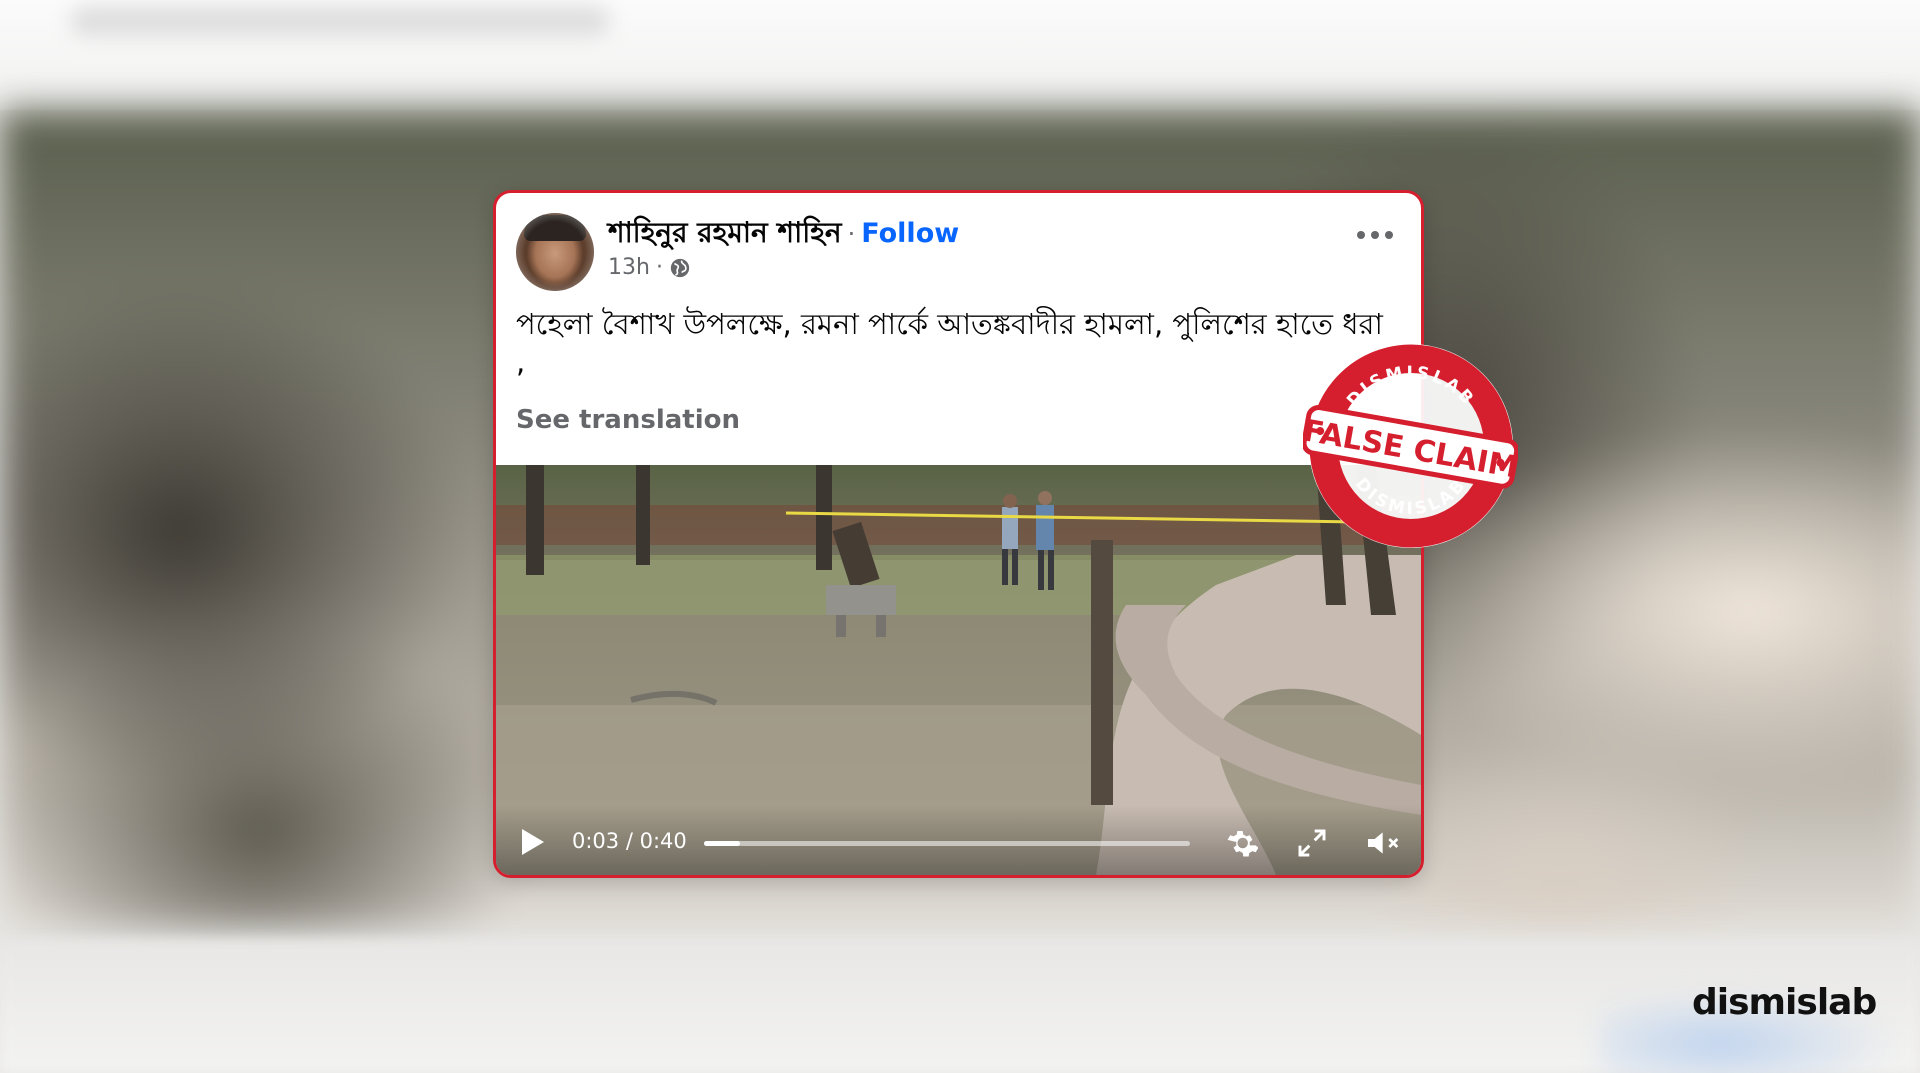 The image size is (1920, 1073). What do you see at coordinates (725, 234) in the screenshot?
I see `author-name: শাহিনুর রহমান শাহিন` at bounding box center [725, 234].